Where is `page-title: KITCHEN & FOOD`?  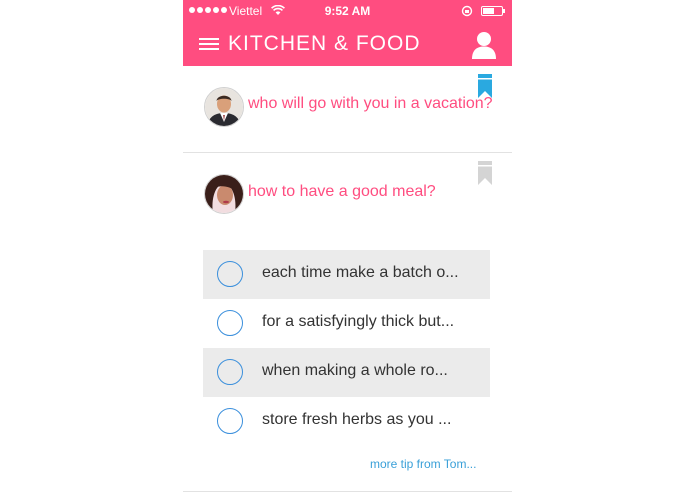
page-title: KITCHEN & FOOD is located at coordinates (324, 43).